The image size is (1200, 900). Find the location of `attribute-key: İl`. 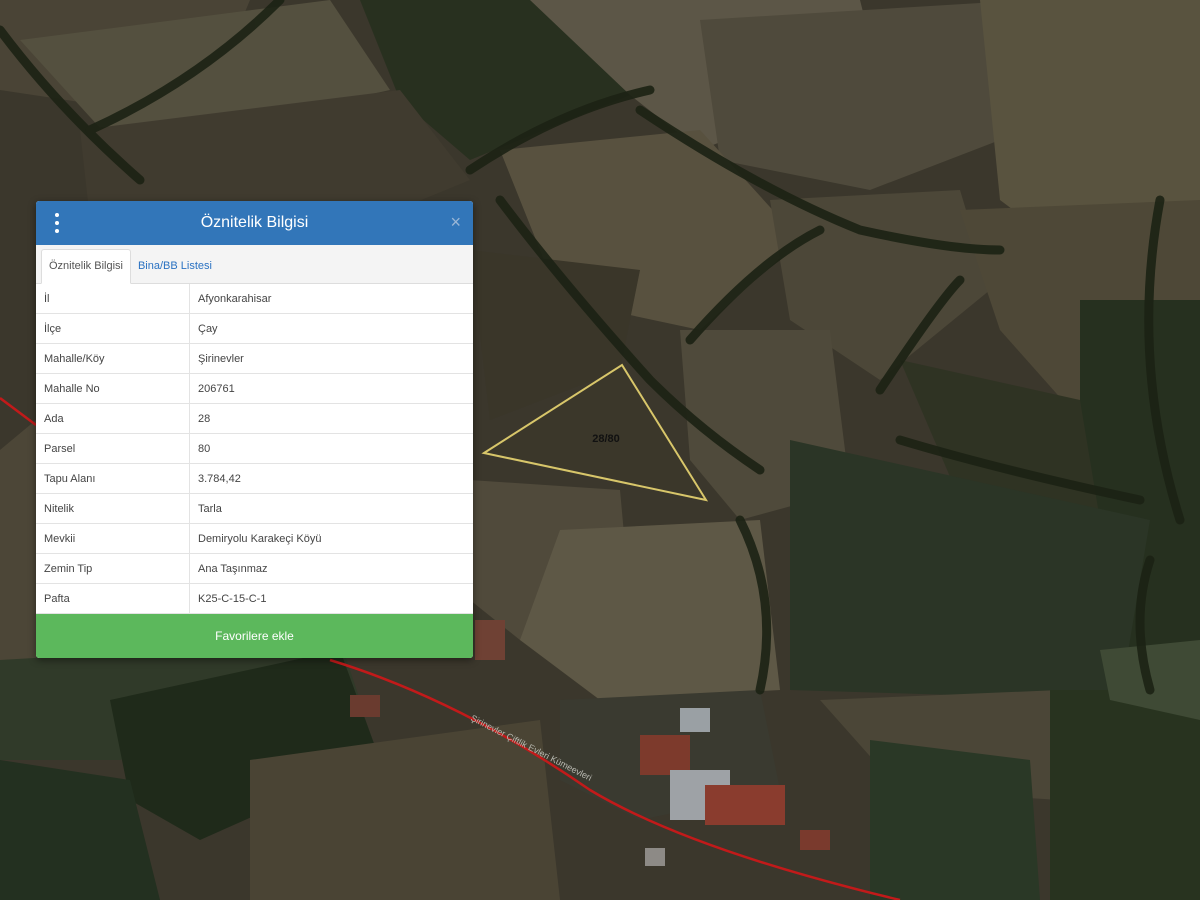

attribute-key: İl is located at coordinates (113, 299).